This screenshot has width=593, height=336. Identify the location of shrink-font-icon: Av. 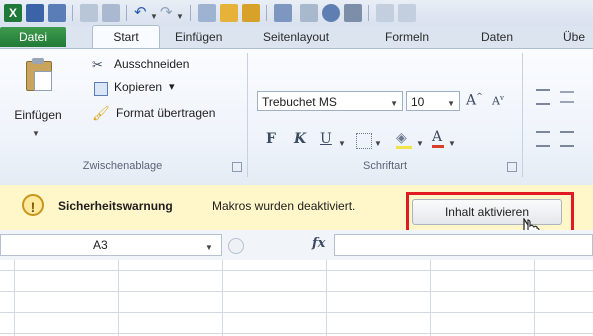
(498, 101).